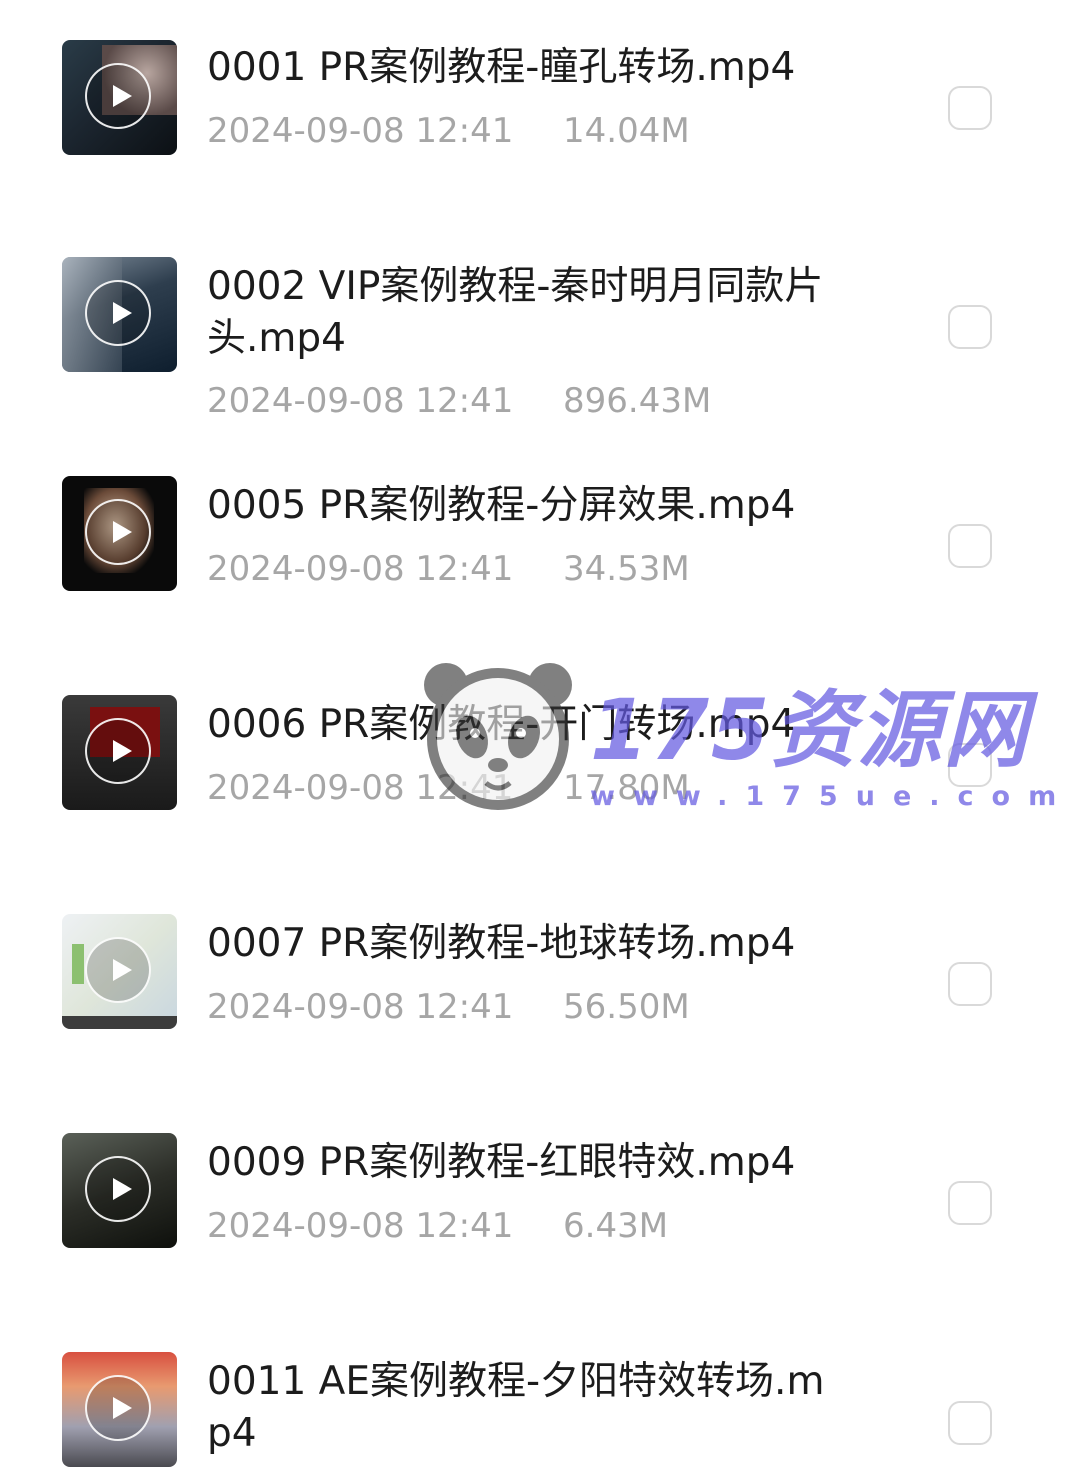  Describe the element at coordinates (501, 724) in the screenshot. I see `file-title: 0006 PR案例教程-开门转场.mp4` at that location.